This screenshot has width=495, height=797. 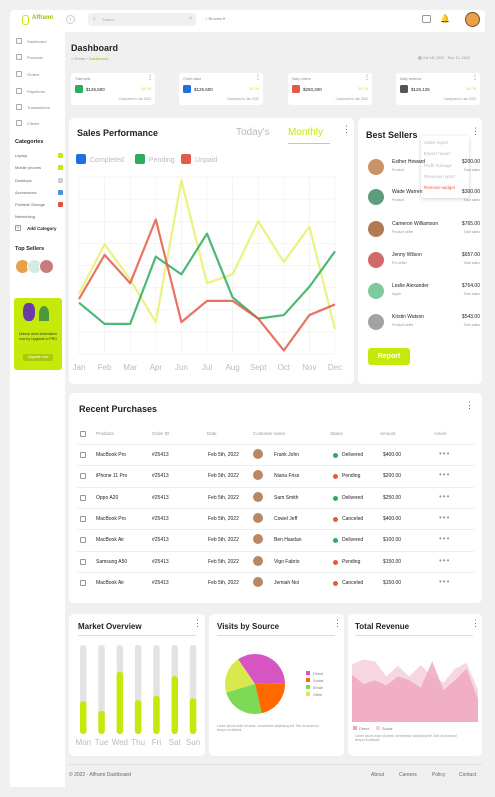 I want to click on best-seller-item: Jenny Wilson Pro seller $657.00 Total sales, so click(x=424, y=261).